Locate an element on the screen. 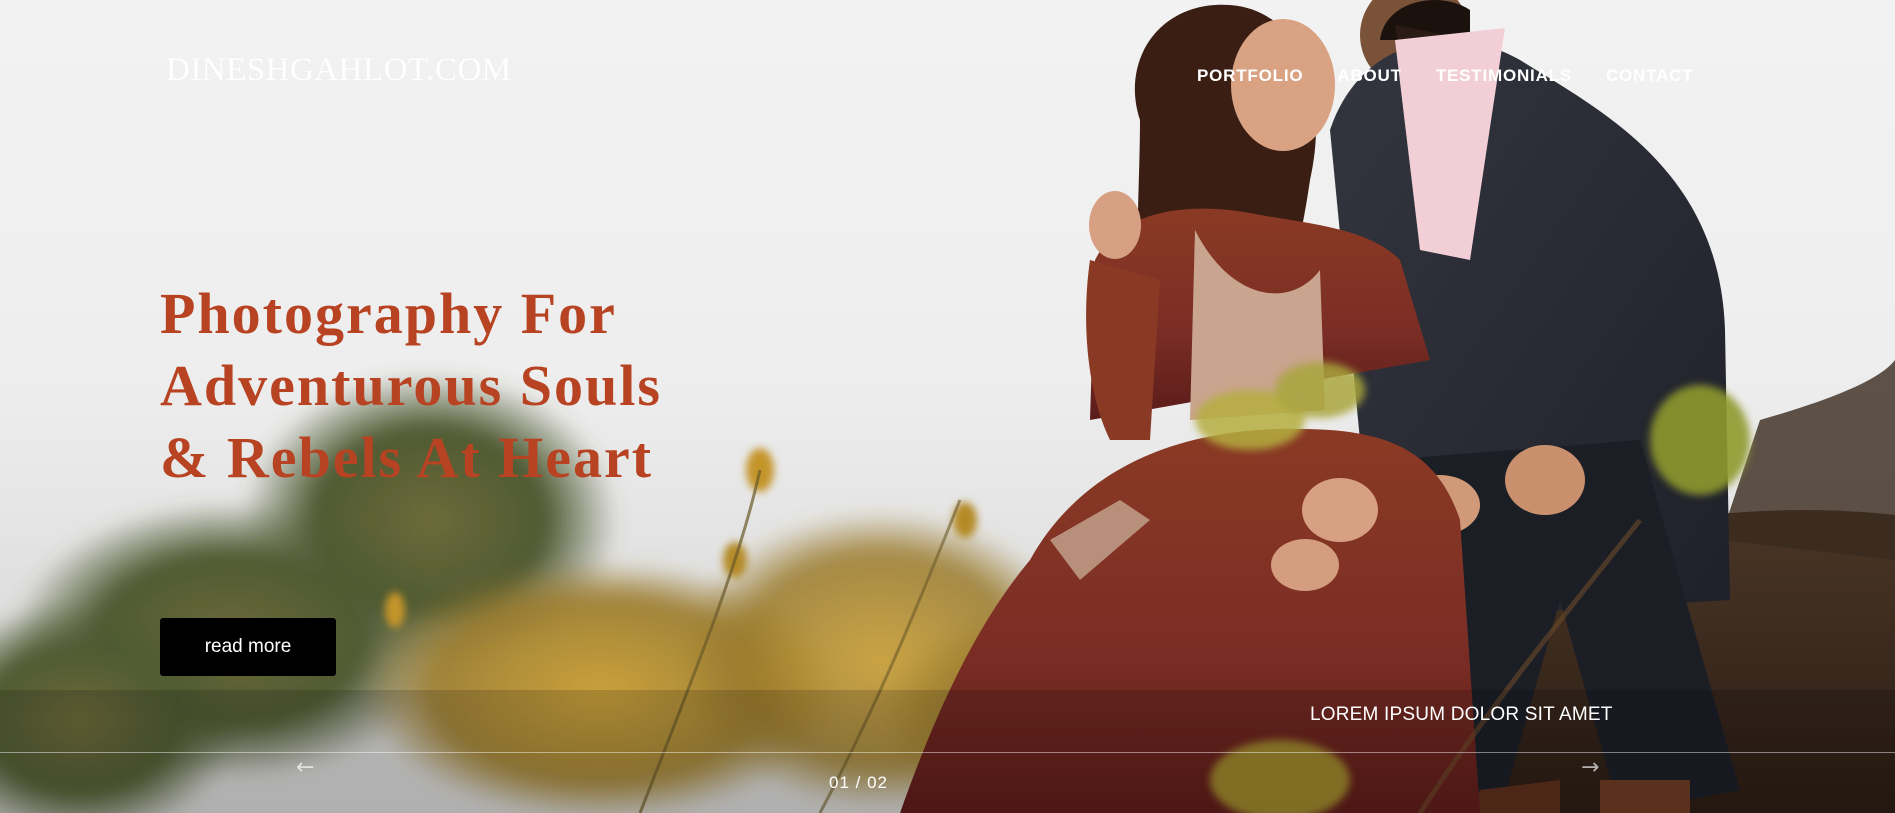 The height and width of the screenshot is (813, 1895). slide-caption: LOREM IPSUM DOLOR SIT AMET is located at coordinates (1461, 714).